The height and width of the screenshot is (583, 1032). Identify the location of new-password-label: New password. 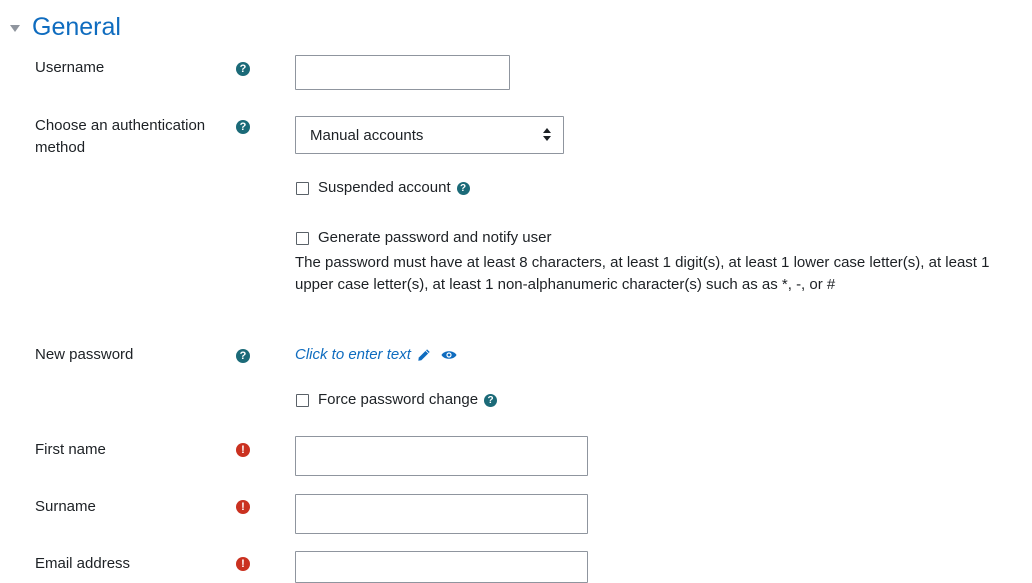
(84, 354).